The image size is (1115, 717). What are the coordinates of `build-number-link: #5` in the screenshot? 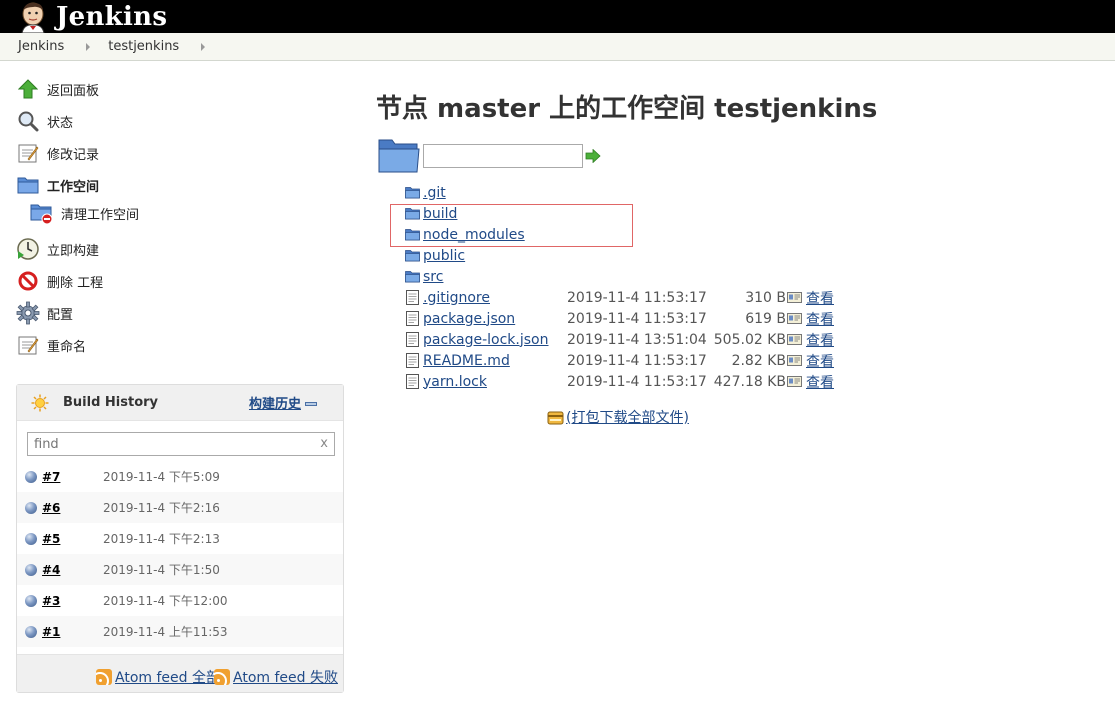 It's located at (51, 539).